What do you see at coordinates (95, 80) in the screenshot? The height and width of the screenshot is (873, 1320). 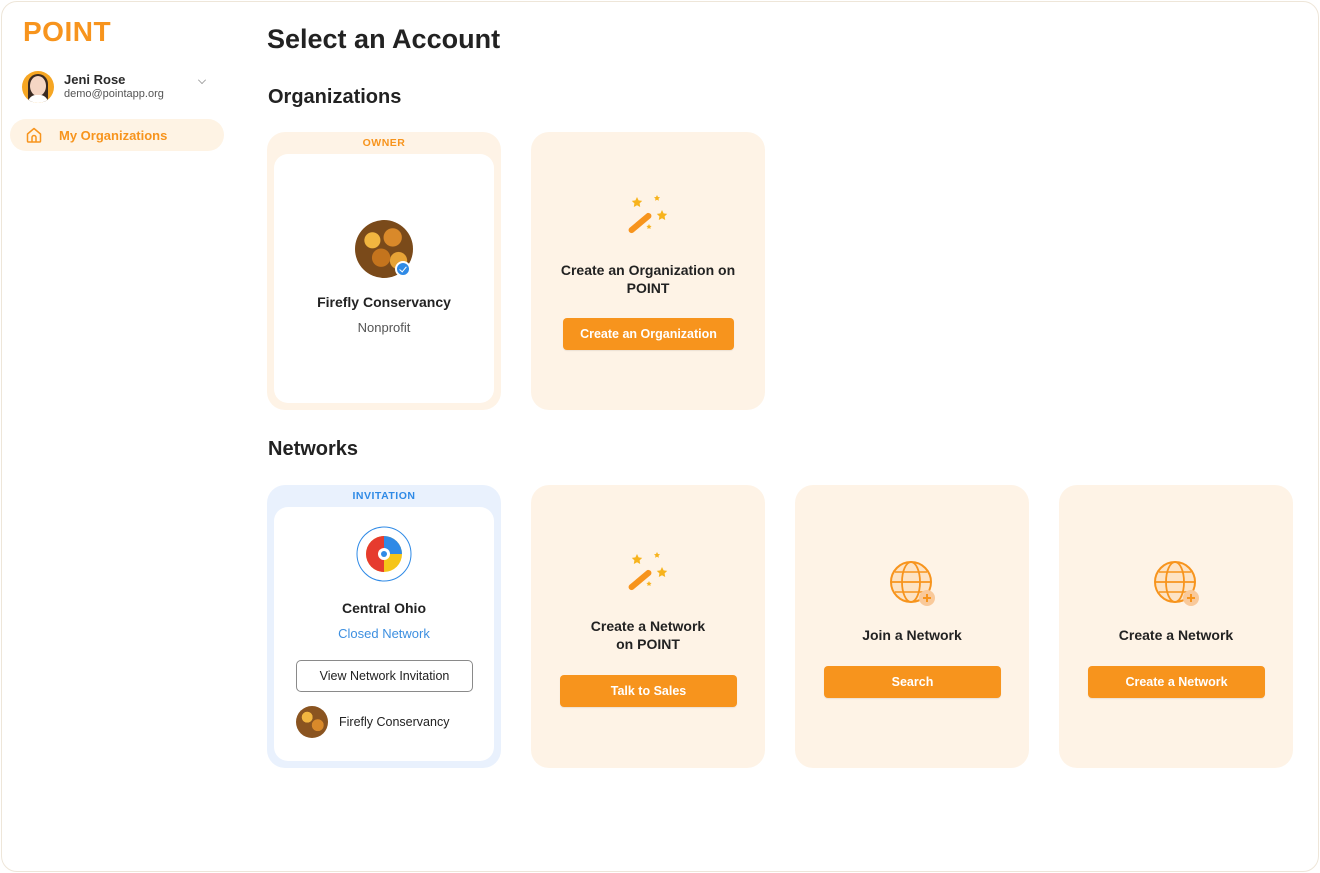 I see `user-name: Jeni Rose` at bounding box center [95, 80].